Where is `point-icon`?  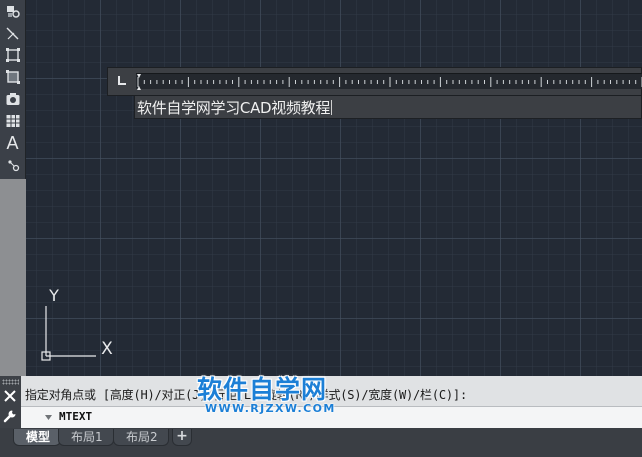 point-icon is located at coordinates (13, 166).